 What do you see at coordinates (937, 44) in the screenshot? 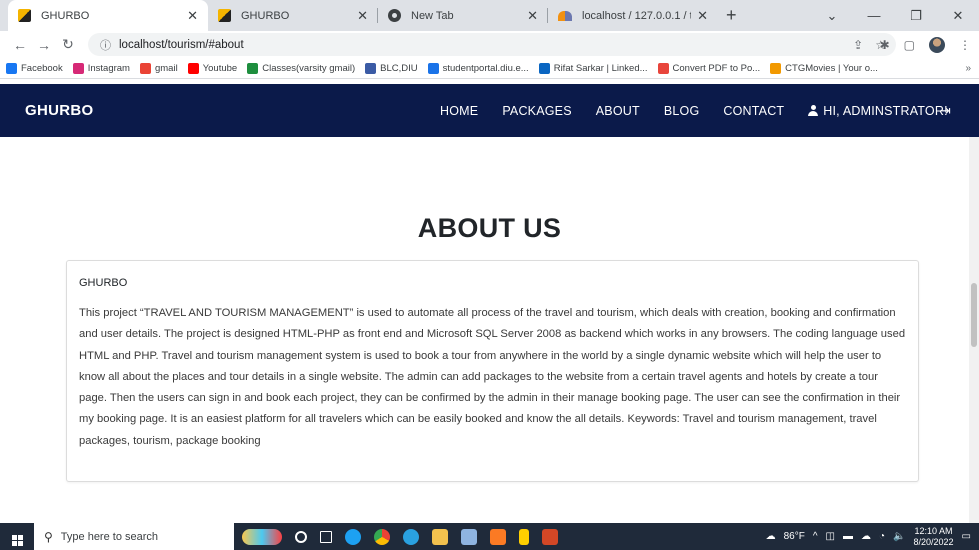
I see `profile-avatar` at bounding box center [937, 44].